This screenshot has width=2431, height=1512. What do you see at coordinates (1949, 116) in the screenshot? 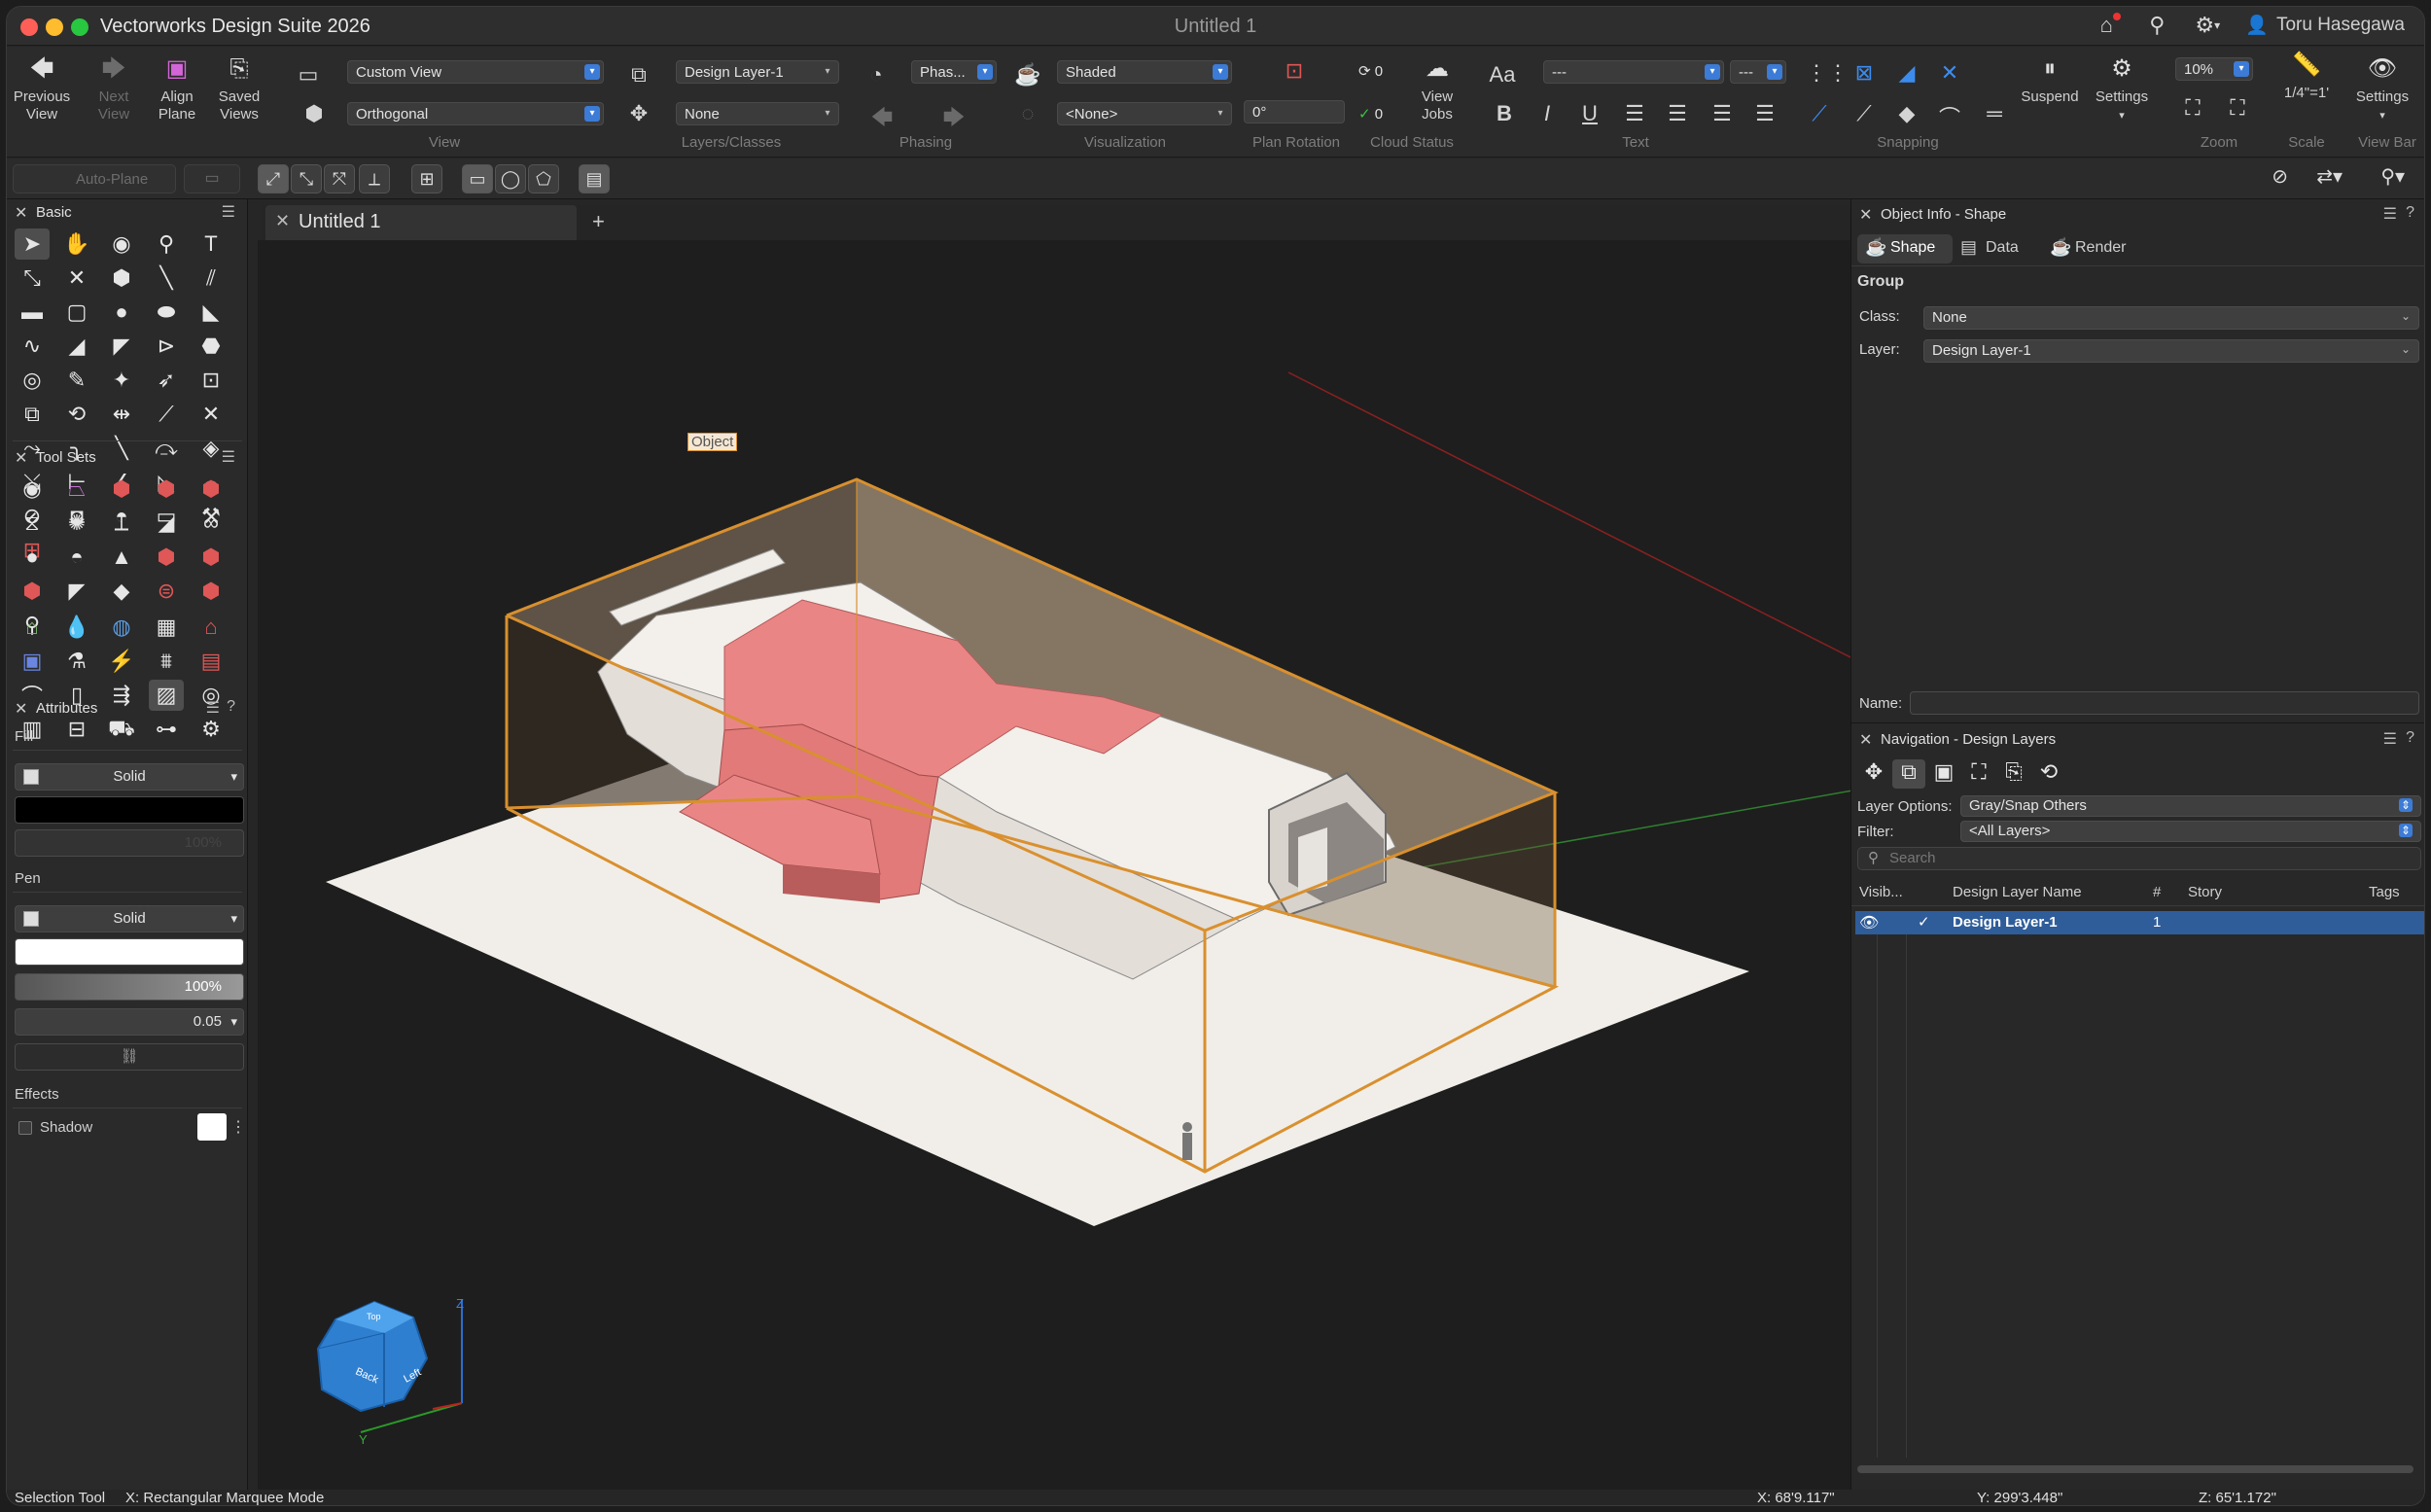
I see `snap-edge-icon: ⌒` at bounding box center [1949, 116].